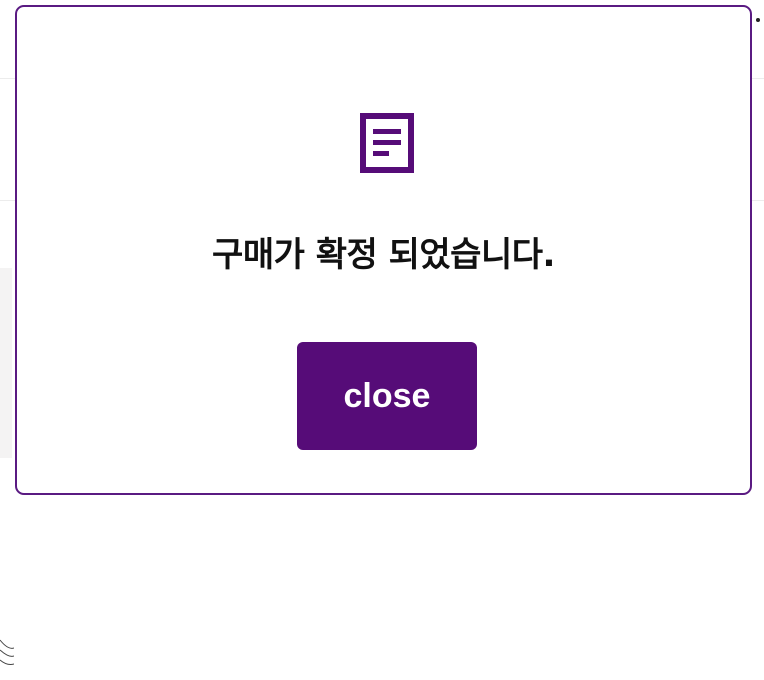  What do you see at coordinates (387, 143) in the screenshot?
I see `document-icon` at bounding box center [387, 143].